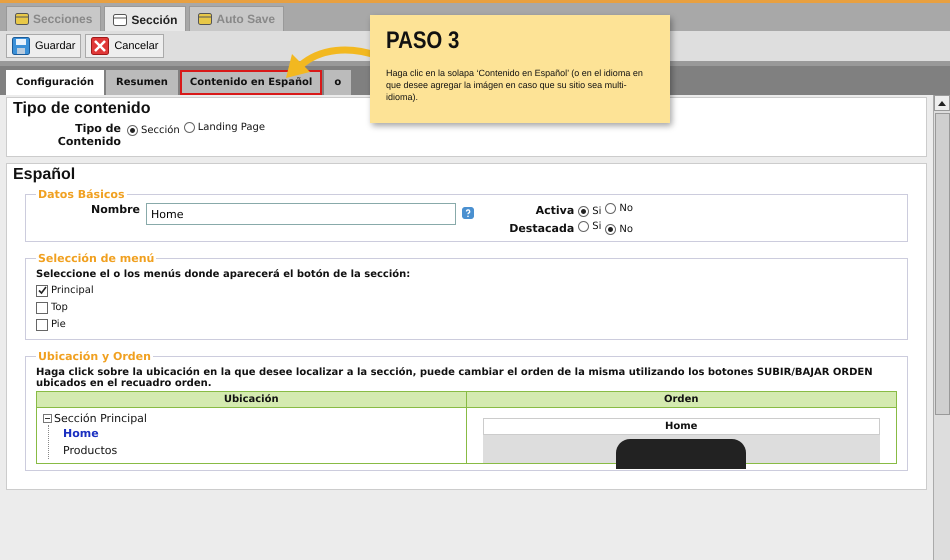 The height and width of the screenshot is (560, 950). I want to click on group-legend: Datos Básicos, so click(81, 194).